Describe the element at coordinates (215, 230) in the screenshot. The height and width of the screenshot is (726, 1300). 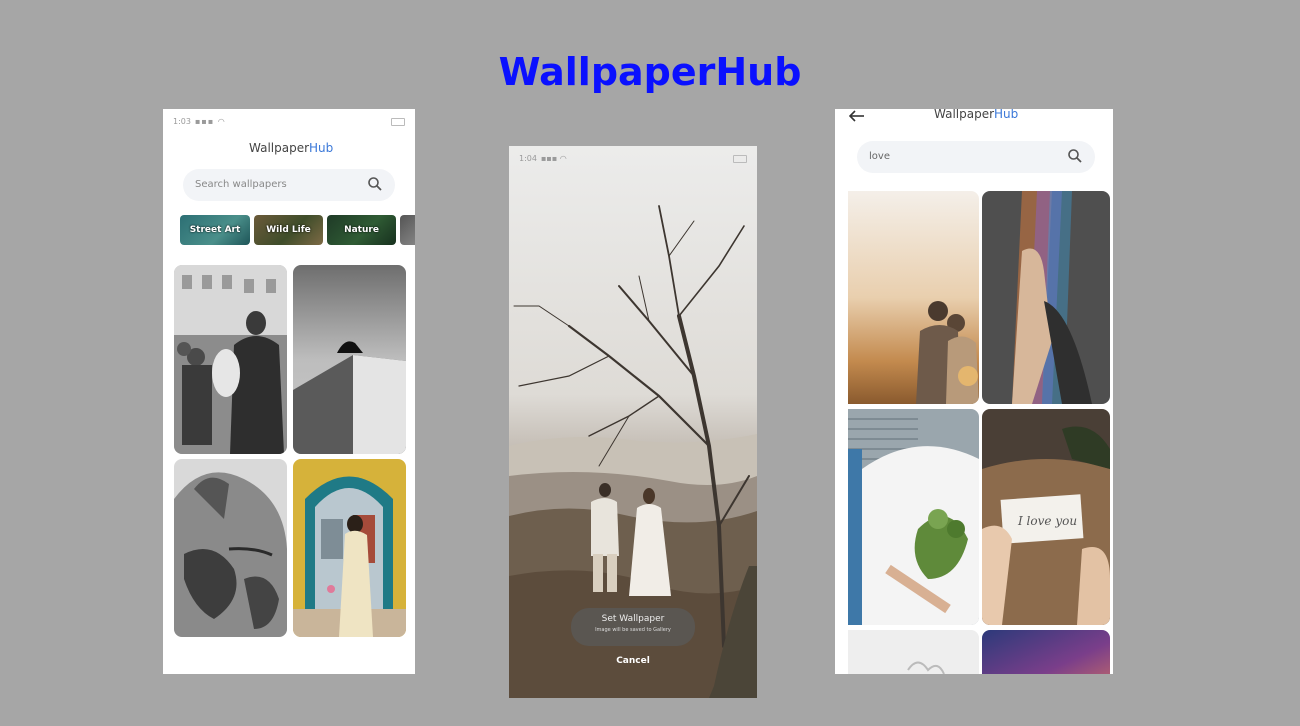
I see `category-chip-street-art: Street Art` at that location.